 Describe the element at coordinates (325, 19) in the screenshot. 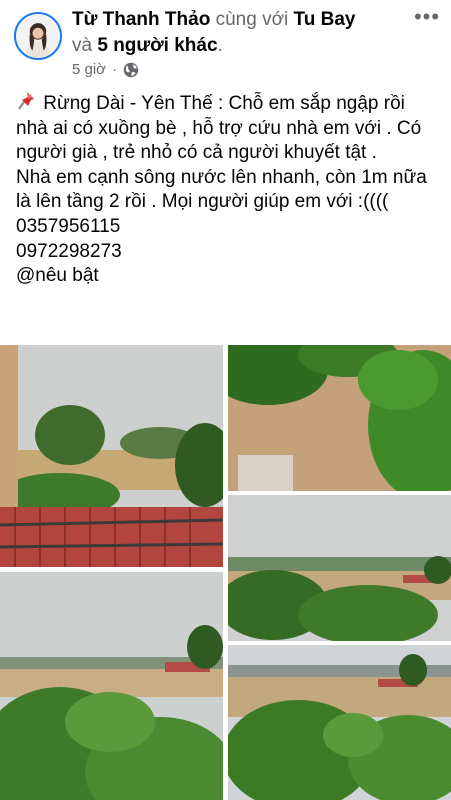

I see `tagged-name: Tu Bay` at that location.